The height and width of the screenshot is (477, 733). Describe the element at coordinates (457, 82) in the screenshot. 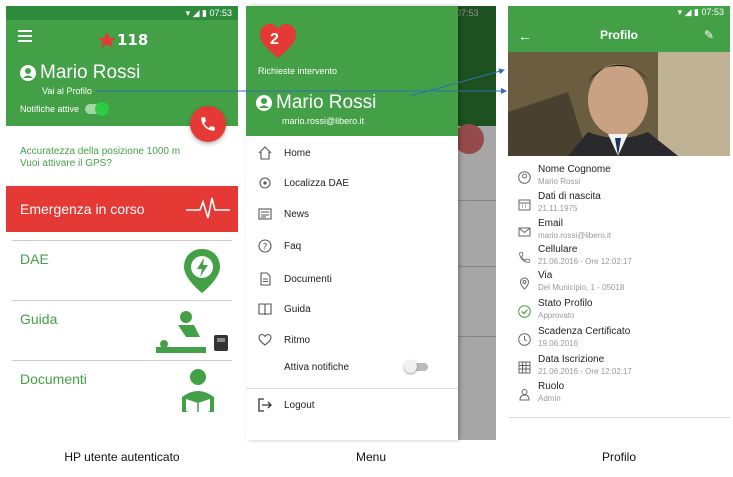

I see `arrow-drawer-user` at that location.